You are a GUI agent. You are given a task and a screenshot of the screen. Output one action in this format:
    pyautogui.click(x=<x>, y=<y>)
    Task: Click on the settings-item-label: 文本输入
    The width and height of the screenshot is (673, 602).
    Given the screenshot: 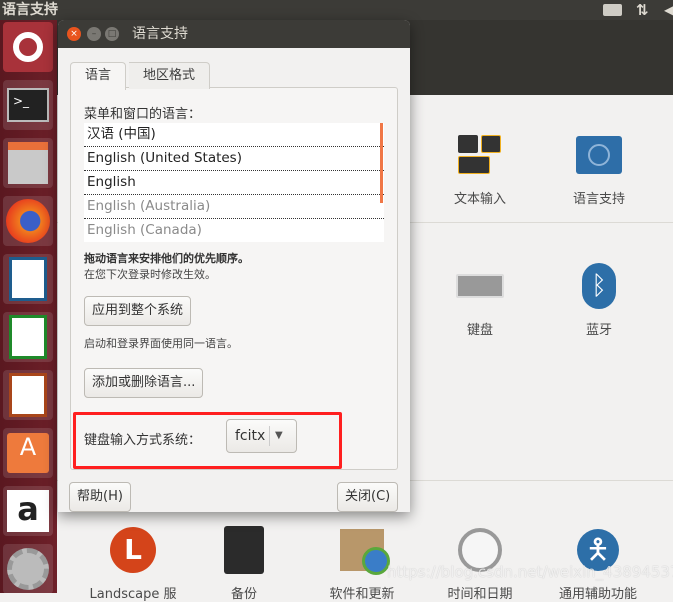 What is the action you would take?
    pyautogui.click(x=479, y=199)
    